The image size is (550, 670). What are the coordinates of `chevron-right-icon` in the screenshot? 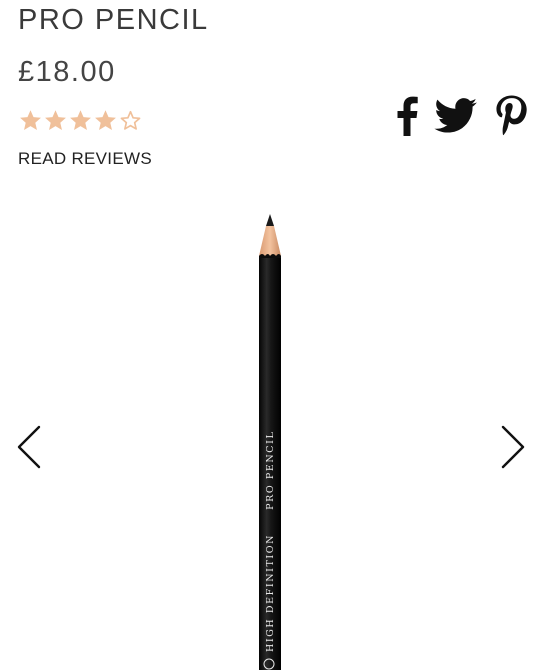 It's located at (513, 447).